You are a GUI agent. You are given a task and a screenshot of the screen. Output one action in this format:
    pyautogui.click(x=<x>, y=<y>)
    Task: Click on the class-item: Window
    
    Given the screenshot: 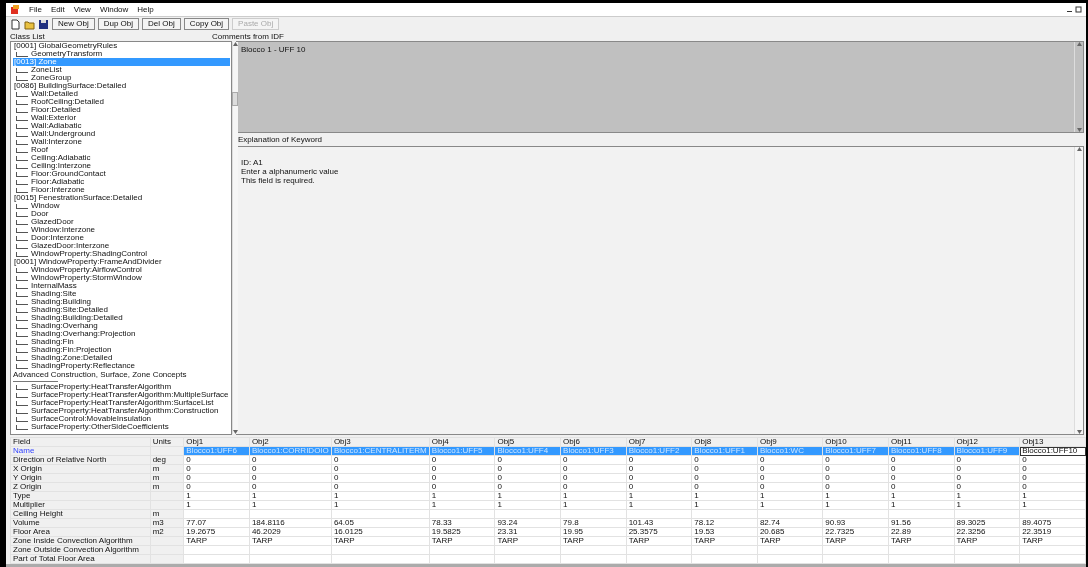 What is the action you would take?
    pyautogui.click(x=45, y=206)
    